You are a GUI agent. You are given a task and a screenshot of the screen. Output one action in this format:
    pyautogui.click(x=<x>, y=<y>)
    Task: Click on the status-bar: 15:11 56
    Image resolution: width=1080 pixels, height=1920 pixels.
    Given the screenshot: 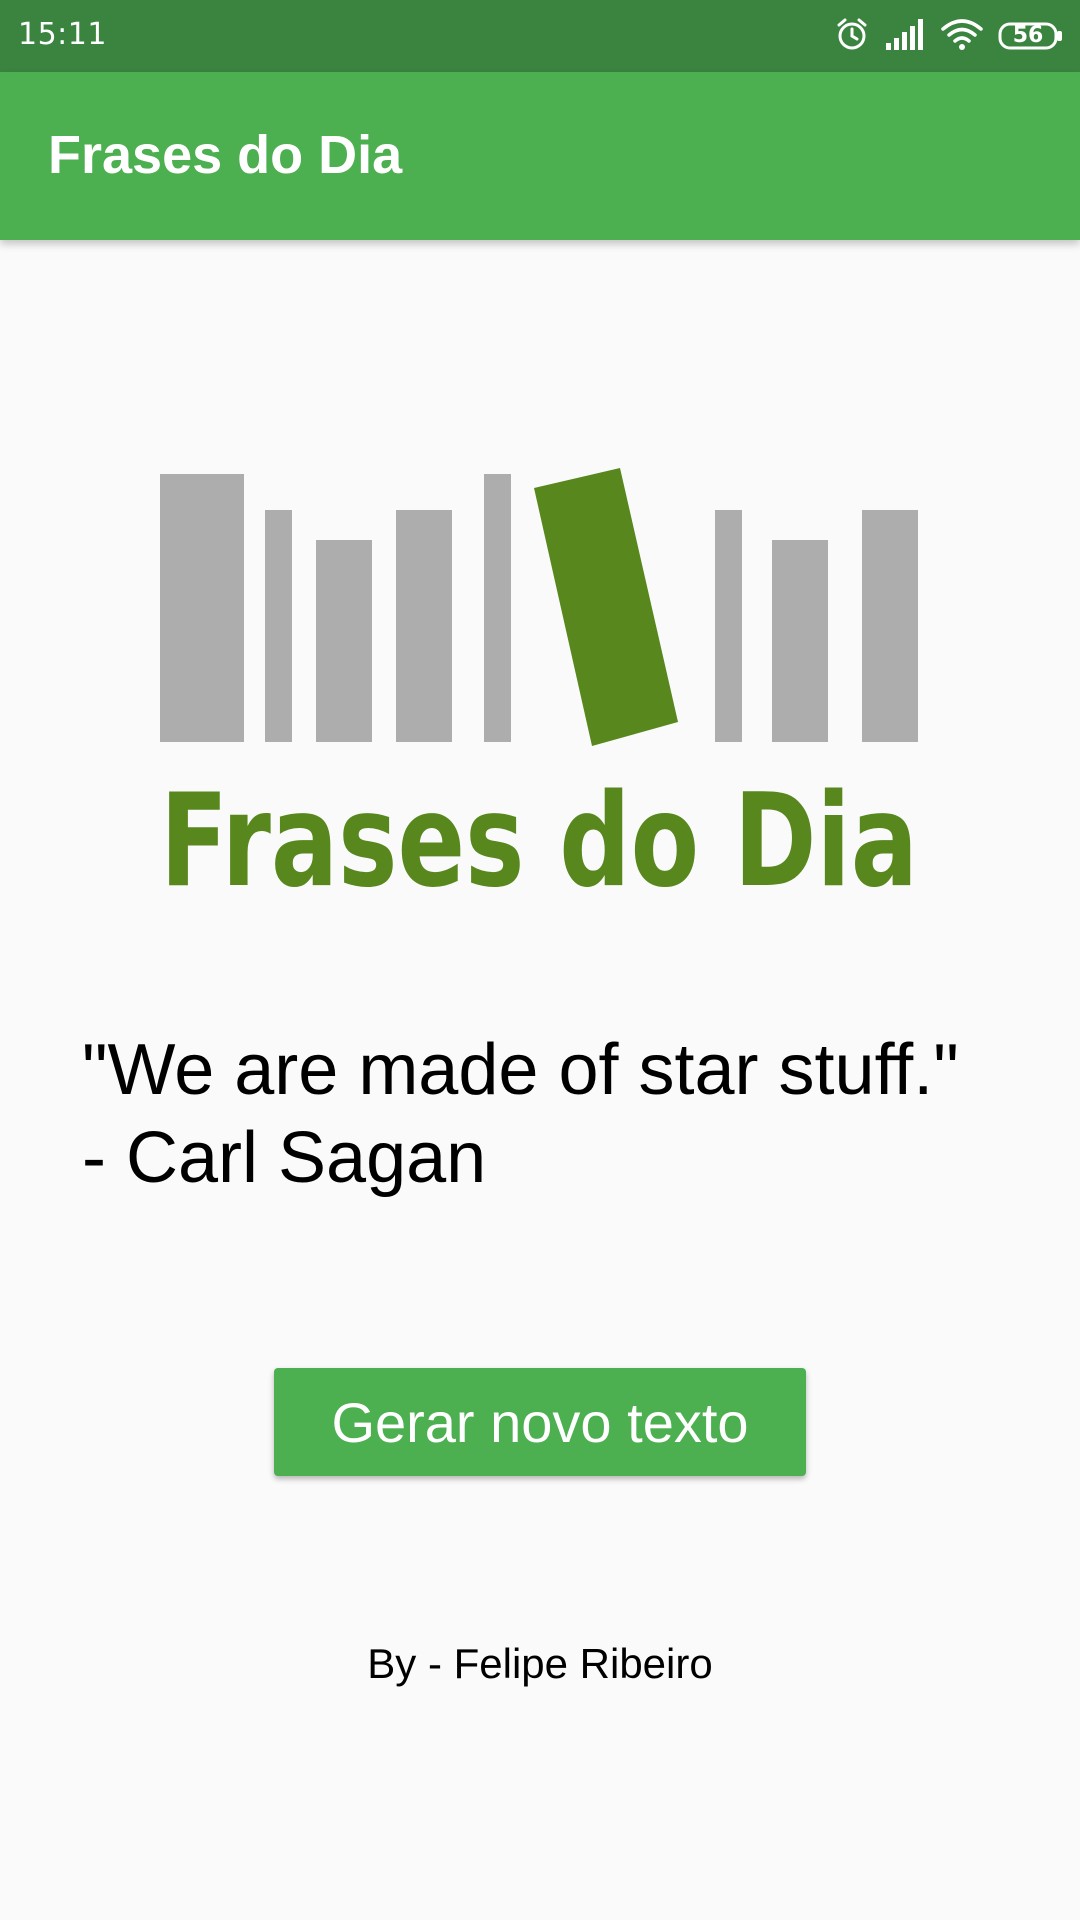 What is the action you would take?
    pyautogui.click(x=540, y=36)
    